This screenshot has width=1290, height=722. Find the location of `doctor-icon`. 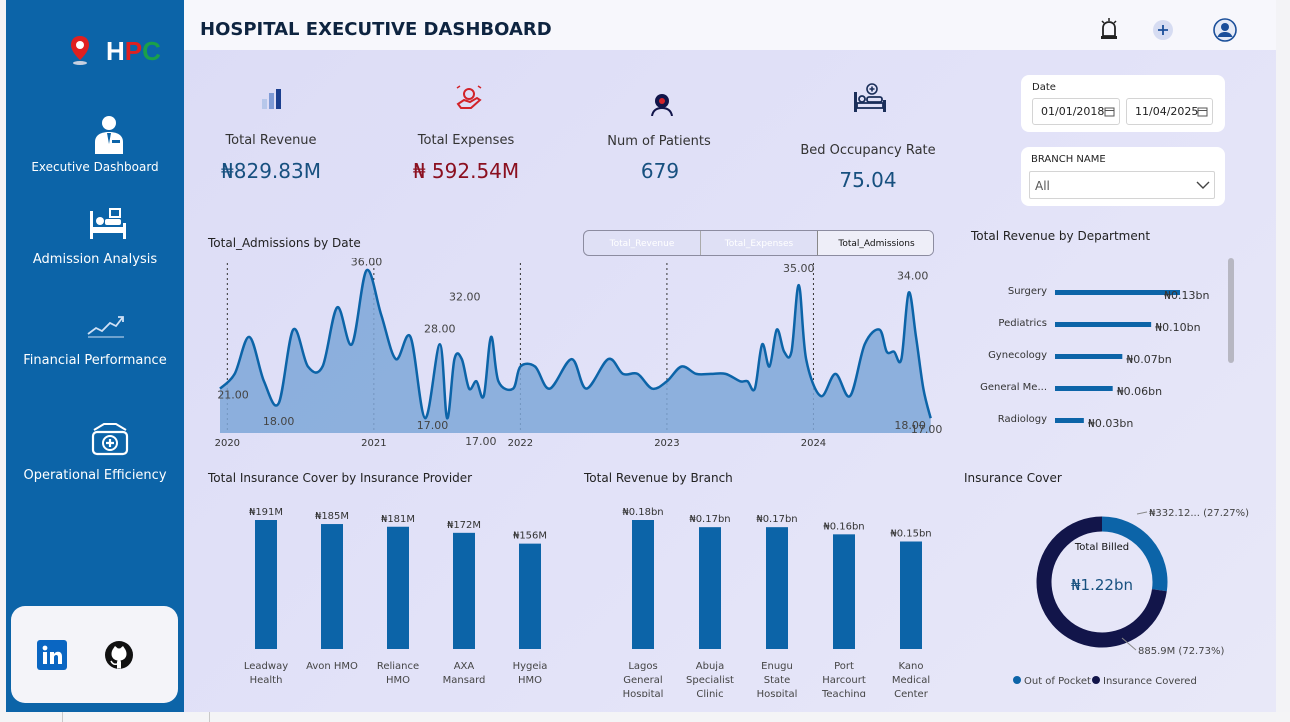

doctor-icon is located at coordinates (109, 135).